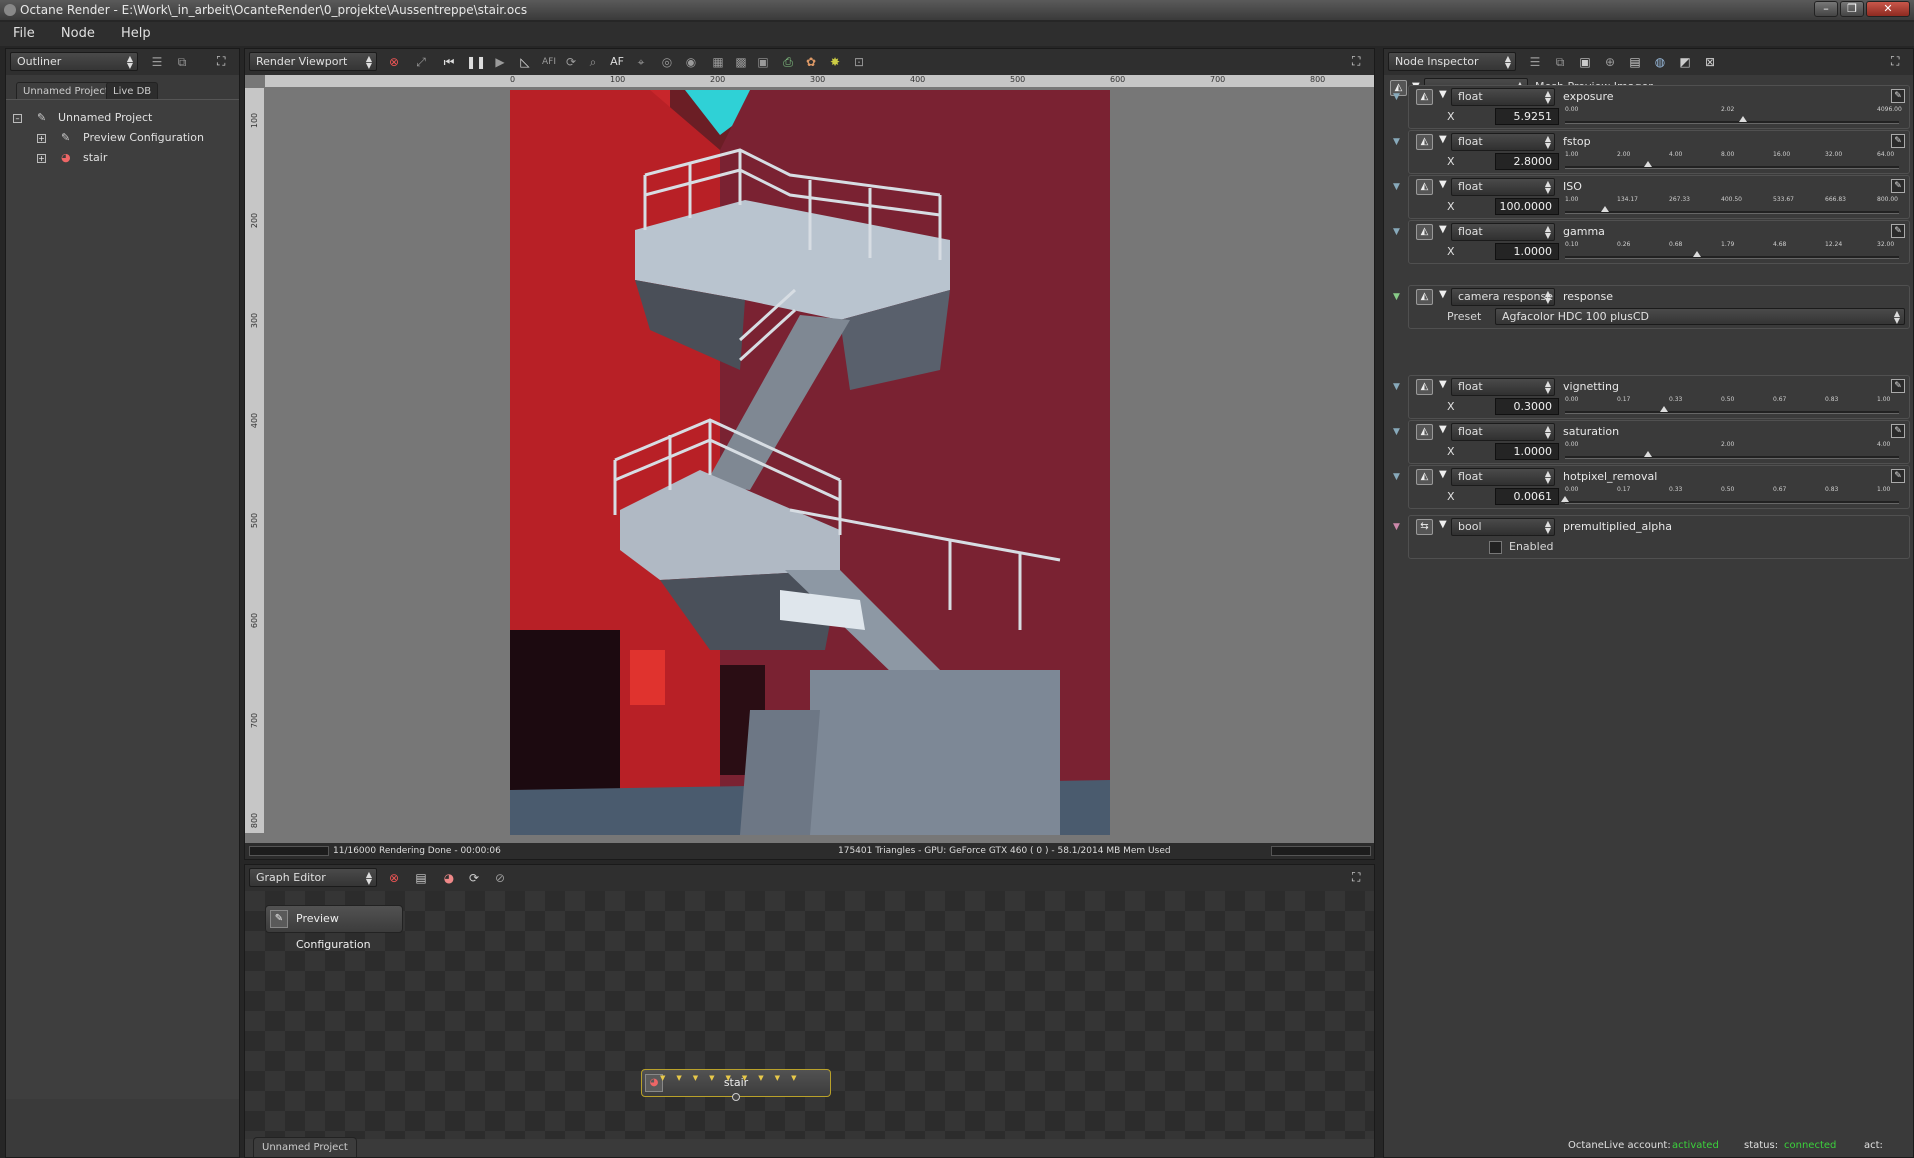 This screenshot has height=1158, width=1914. Describe the element at coordinates (1732, 207) in the screenshot. I see `param-slider: 1.00 134.17 267.33 400.50 533.67 666.83 800.00` at that location.